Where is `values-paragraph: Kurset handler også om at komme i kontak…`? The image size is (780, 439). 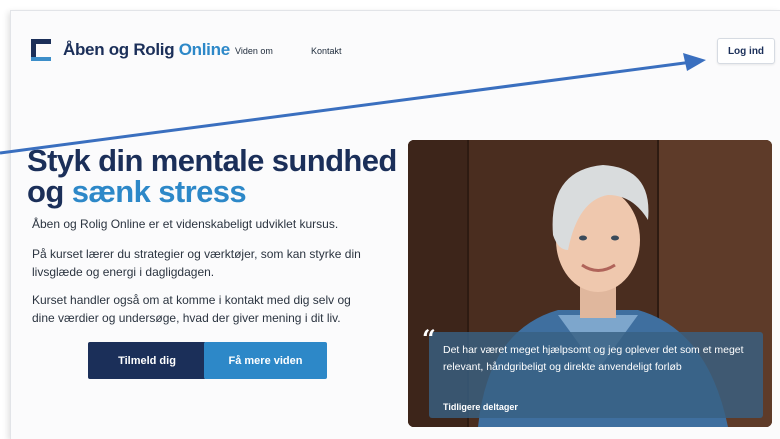 values-paragraph: Kurset handler også om at komme i kontak… is located at coordinates (217, 309).